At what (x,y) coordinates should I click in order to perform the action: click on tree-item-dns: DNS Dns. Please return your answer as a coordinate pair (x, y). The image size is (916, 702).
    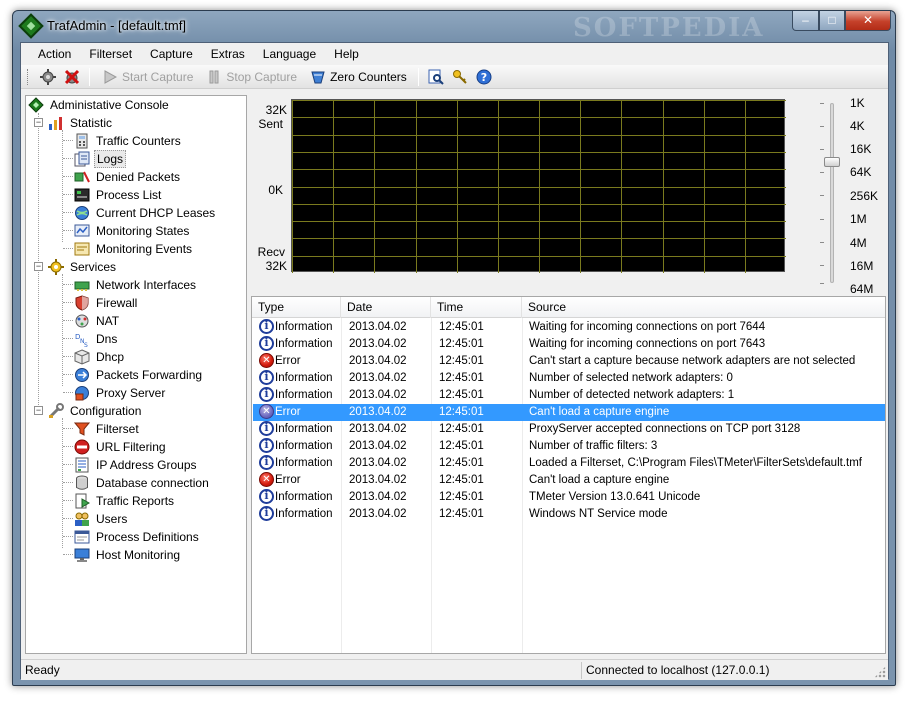
    Looking at the image, I should click on (96, 339).